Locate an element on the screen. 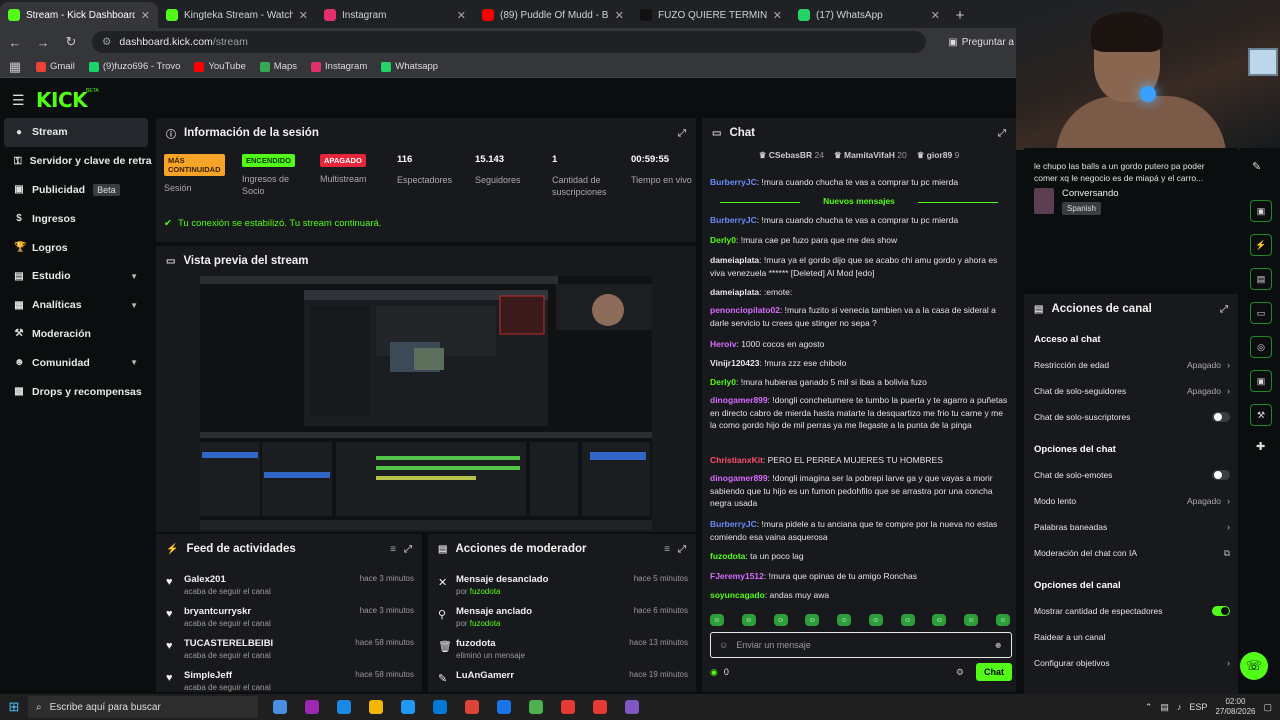 The image size is (1280, 720). browser-tab: Kingteka Stream - Watch Live o ✕ is located at coordinates (237, 15).